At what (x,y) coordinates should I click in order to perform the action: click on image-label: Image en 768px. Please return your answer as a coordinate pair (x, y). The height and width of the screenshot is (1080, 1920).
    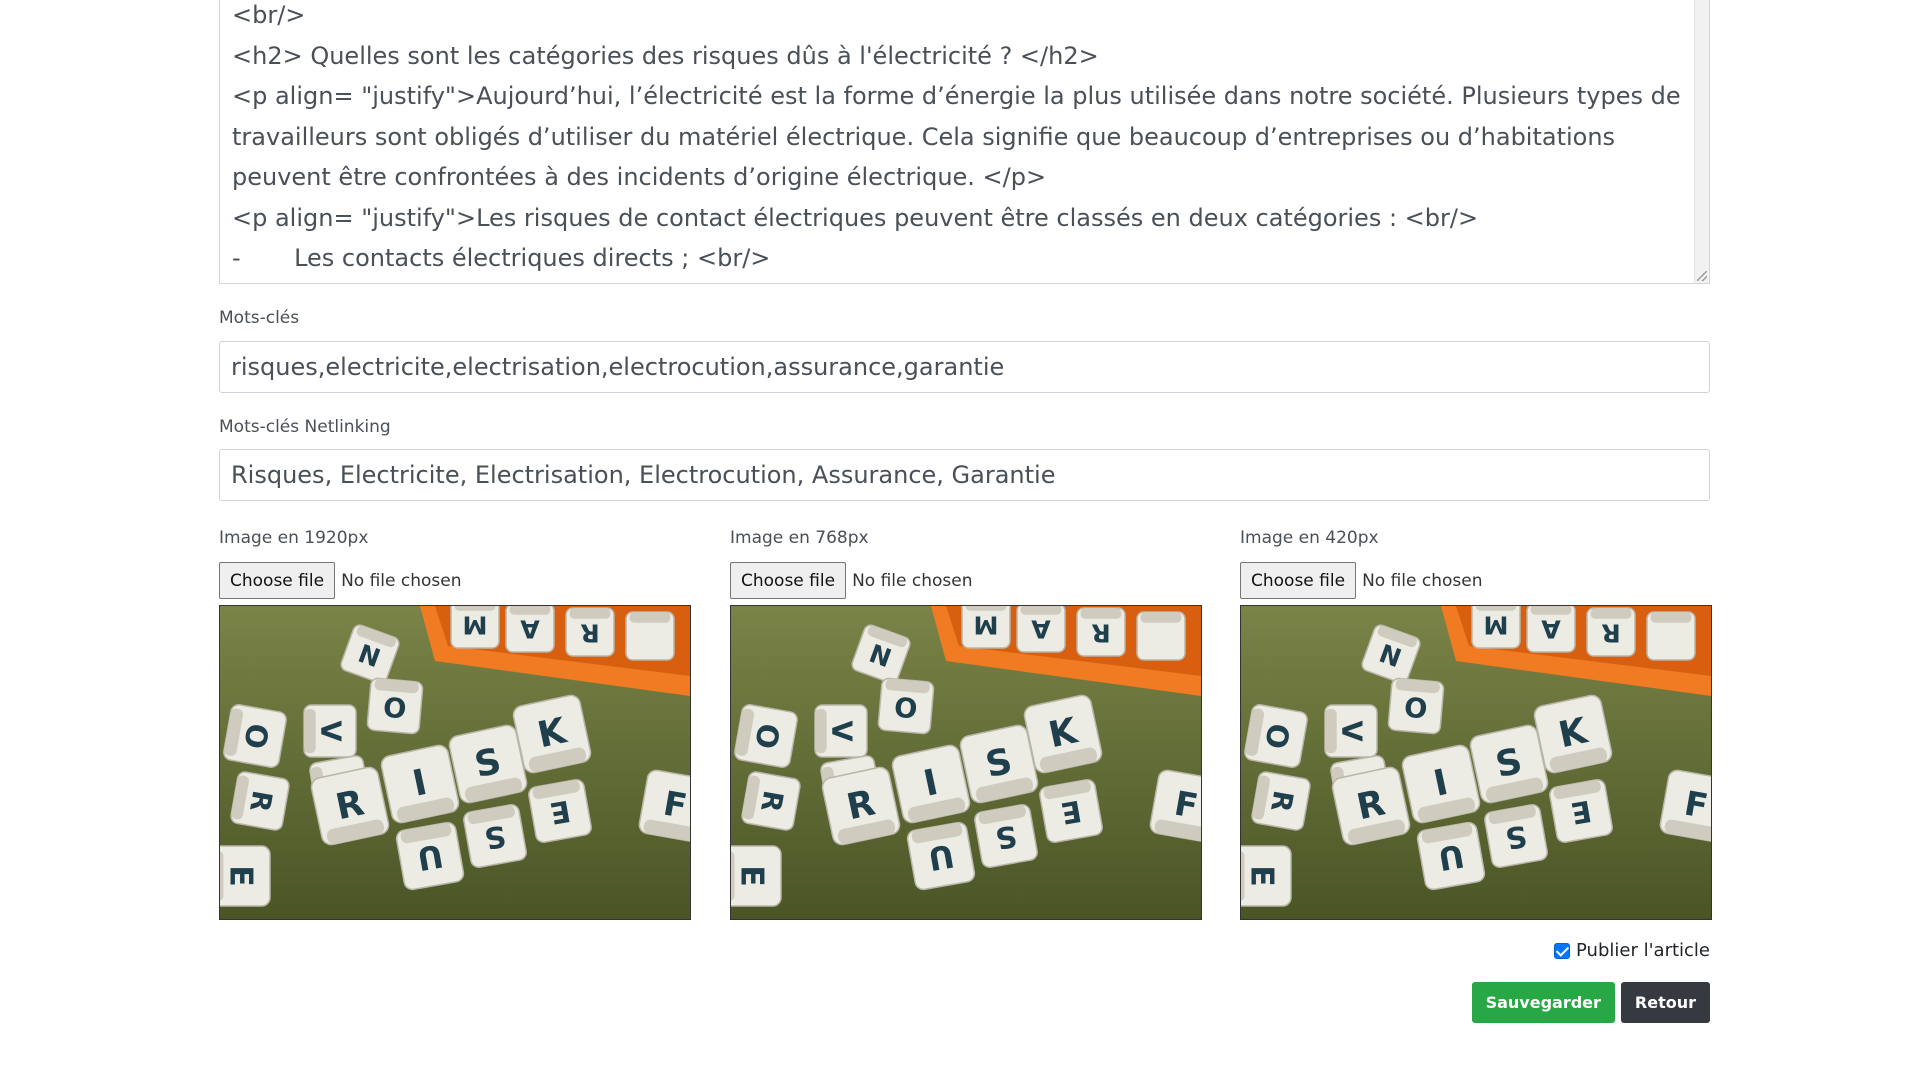
    Looking at the image, I should click on (799, 538).